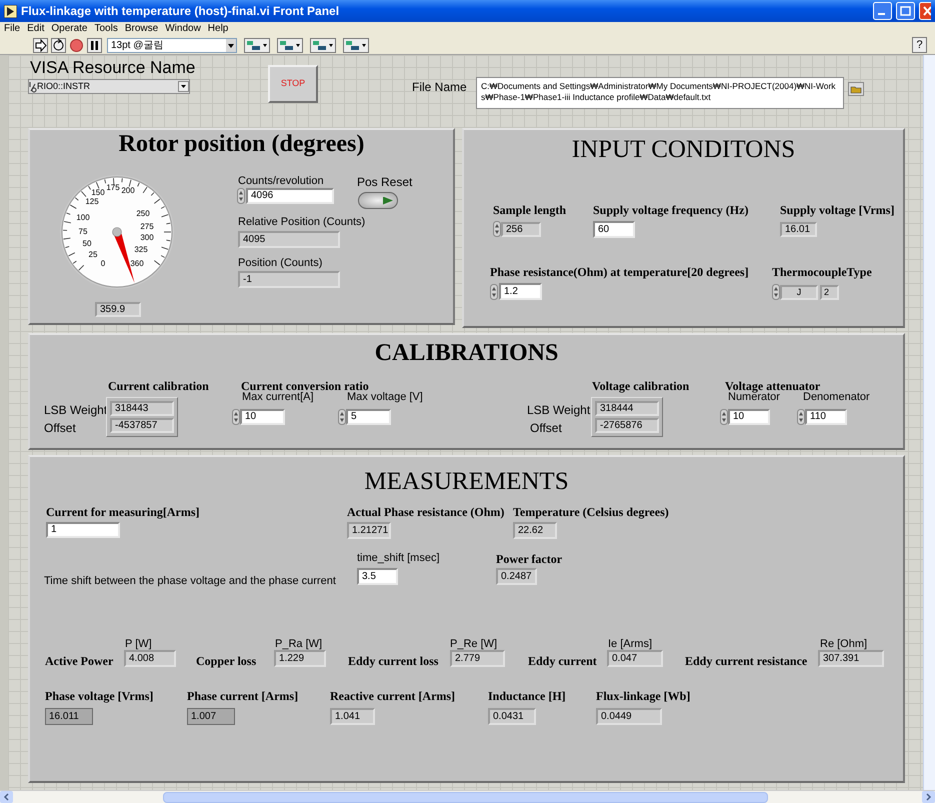 Image resolution: width=935 pixels, height=803 pixels. I want to click on field-label: Supply voltage [Vrms], so click(837, 210).